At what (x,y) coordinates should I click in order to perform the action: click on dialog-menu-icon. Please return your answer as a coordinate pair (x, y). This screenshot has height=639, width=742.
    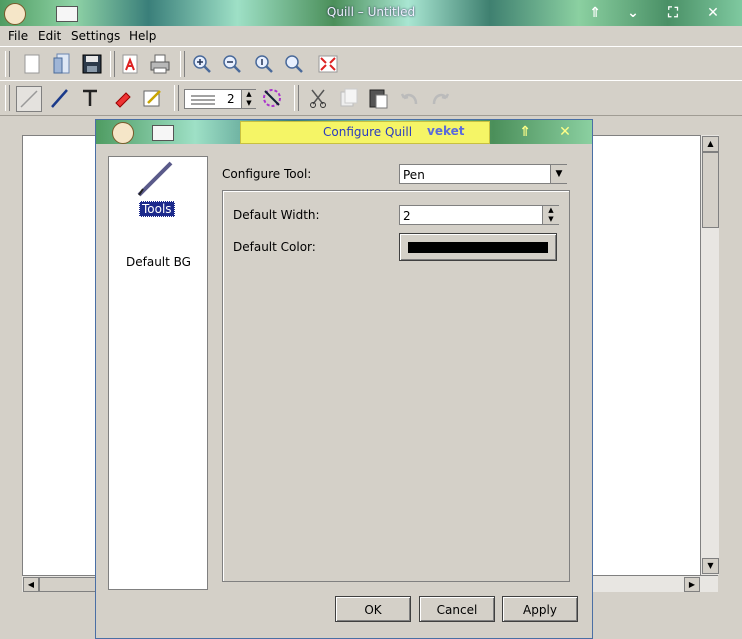
    Looking at the image, I should click on (163, 133).